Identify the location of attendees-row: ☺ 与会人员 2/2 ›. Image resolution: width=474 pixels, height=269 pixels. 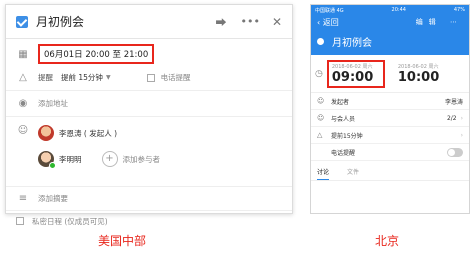
(390, 118).